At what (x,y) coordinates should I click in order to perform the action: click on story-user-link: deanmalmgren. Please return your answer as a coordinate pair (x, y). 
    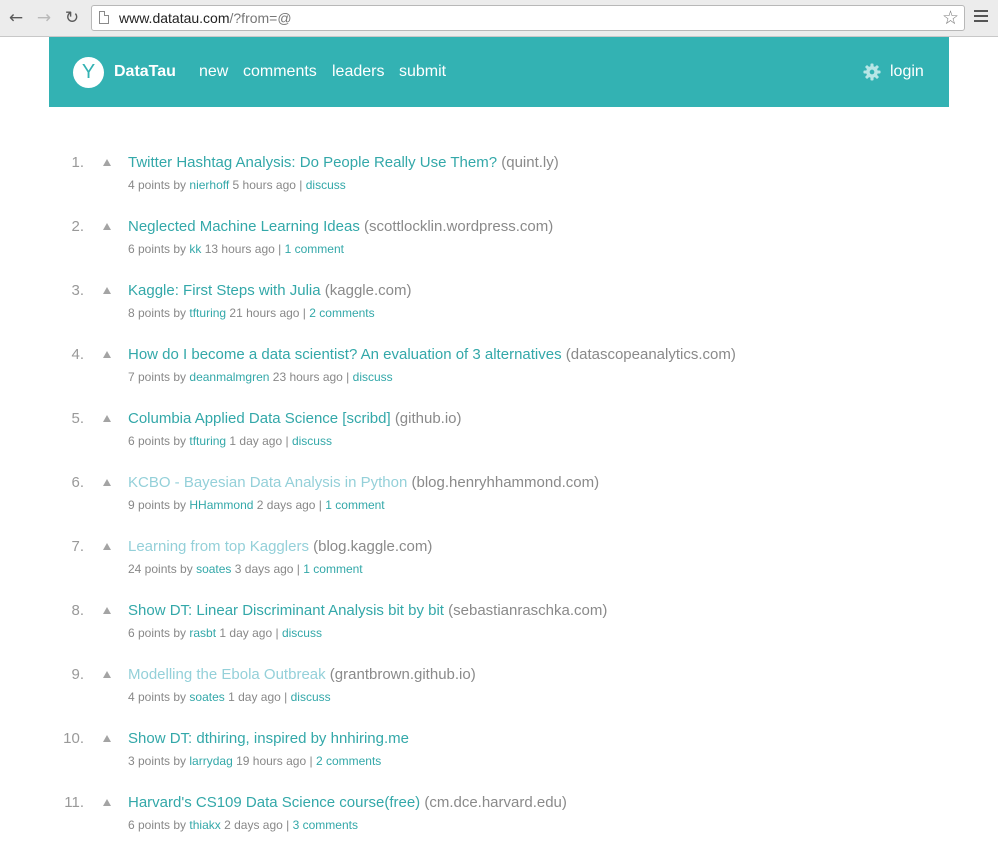
    Looking at the image, I should click on (229, 377).